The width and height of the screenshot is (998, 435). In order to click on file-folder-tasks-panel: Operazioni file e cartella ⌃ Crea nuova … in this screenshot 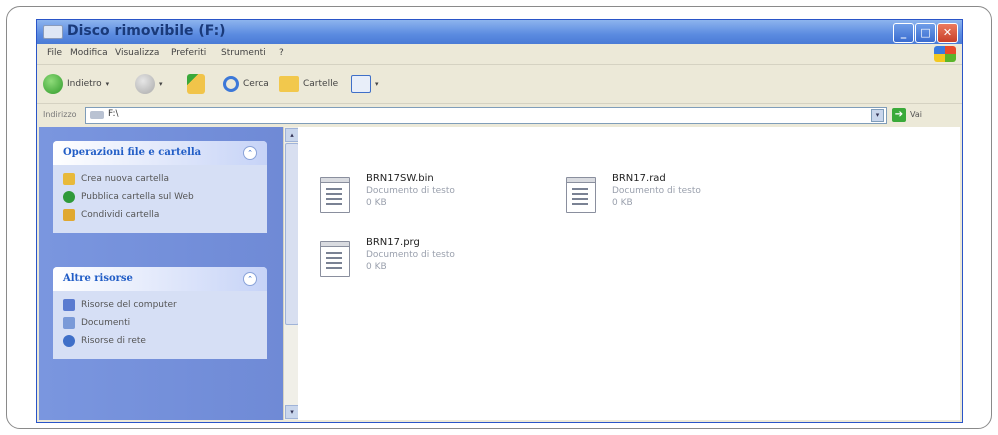, I will do `click(160, 187)`.